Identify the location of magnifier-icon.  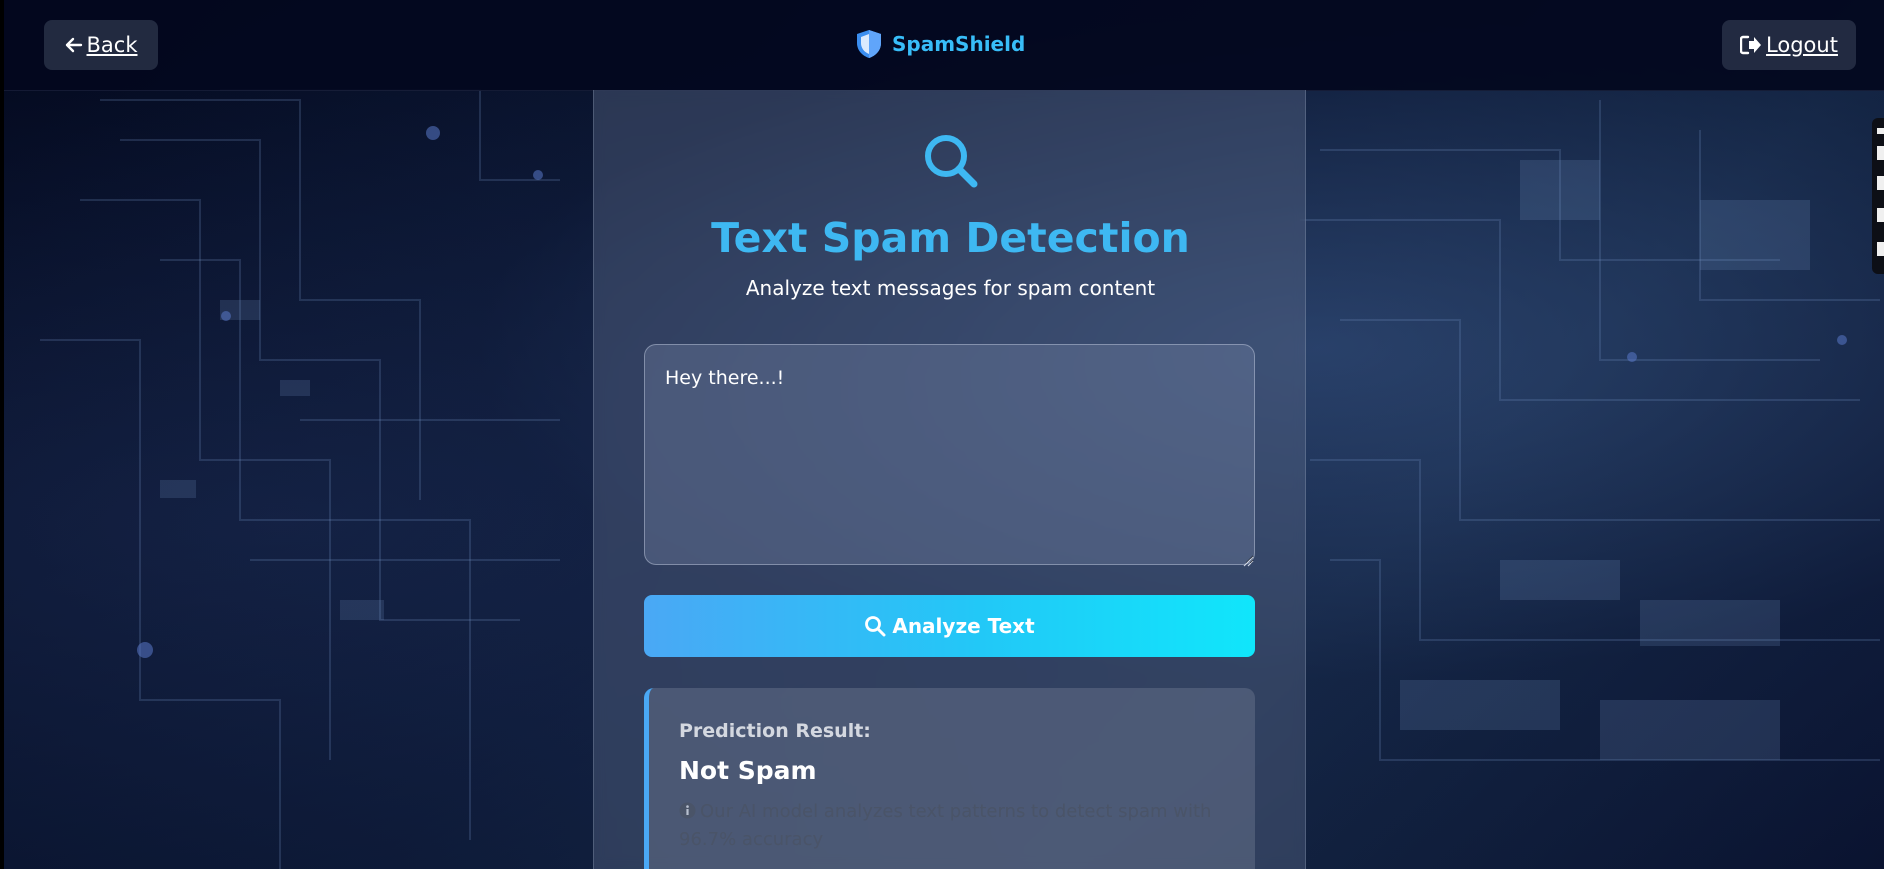
(951, 161).